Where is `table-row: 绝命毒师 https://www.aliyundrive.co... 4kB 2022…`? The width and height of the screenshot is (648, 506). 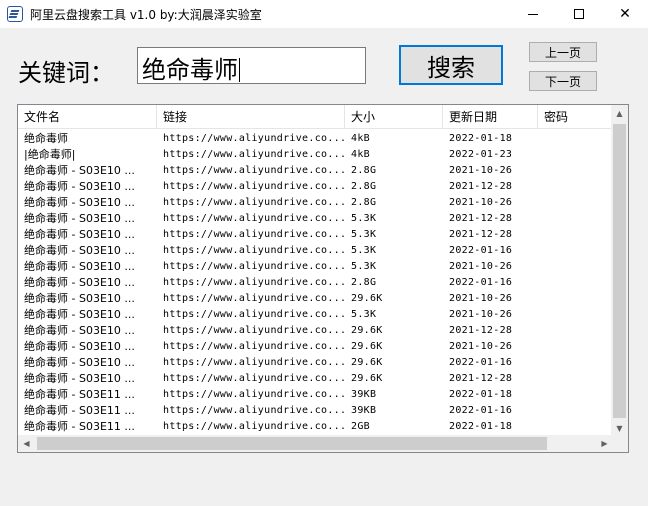
table-row: 绝命毒师 https://www.aliyundrive.co... 4kB 2022… is located at coordinates (315, 139).